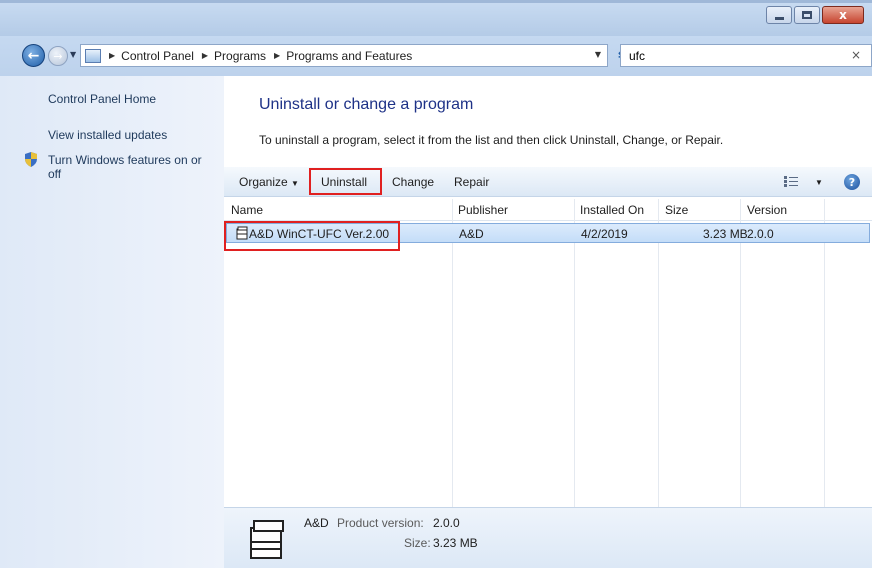 This screenshot has height=568, width=872. What do you see at coordinates (349, 56) in the screenshot?
I see `breadcrumb-programs-and-features: Programs and Features` at bounding box center [349, 56].